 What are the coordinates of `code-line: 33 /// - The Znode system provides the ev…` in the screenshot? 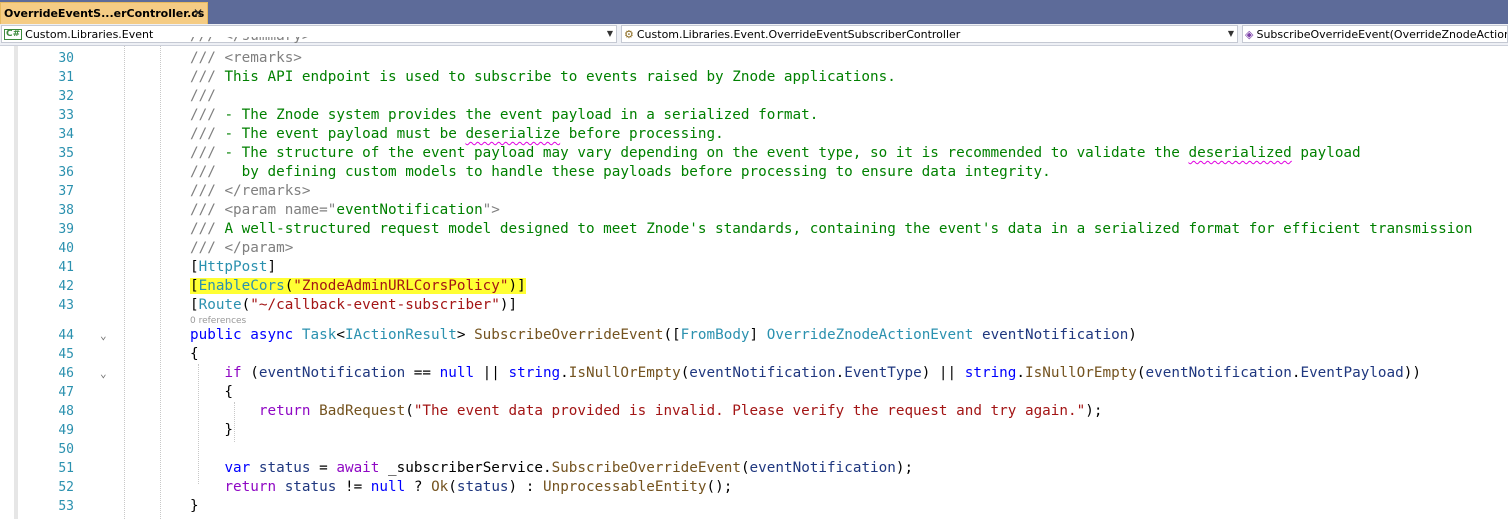 It's located at (754, 115).